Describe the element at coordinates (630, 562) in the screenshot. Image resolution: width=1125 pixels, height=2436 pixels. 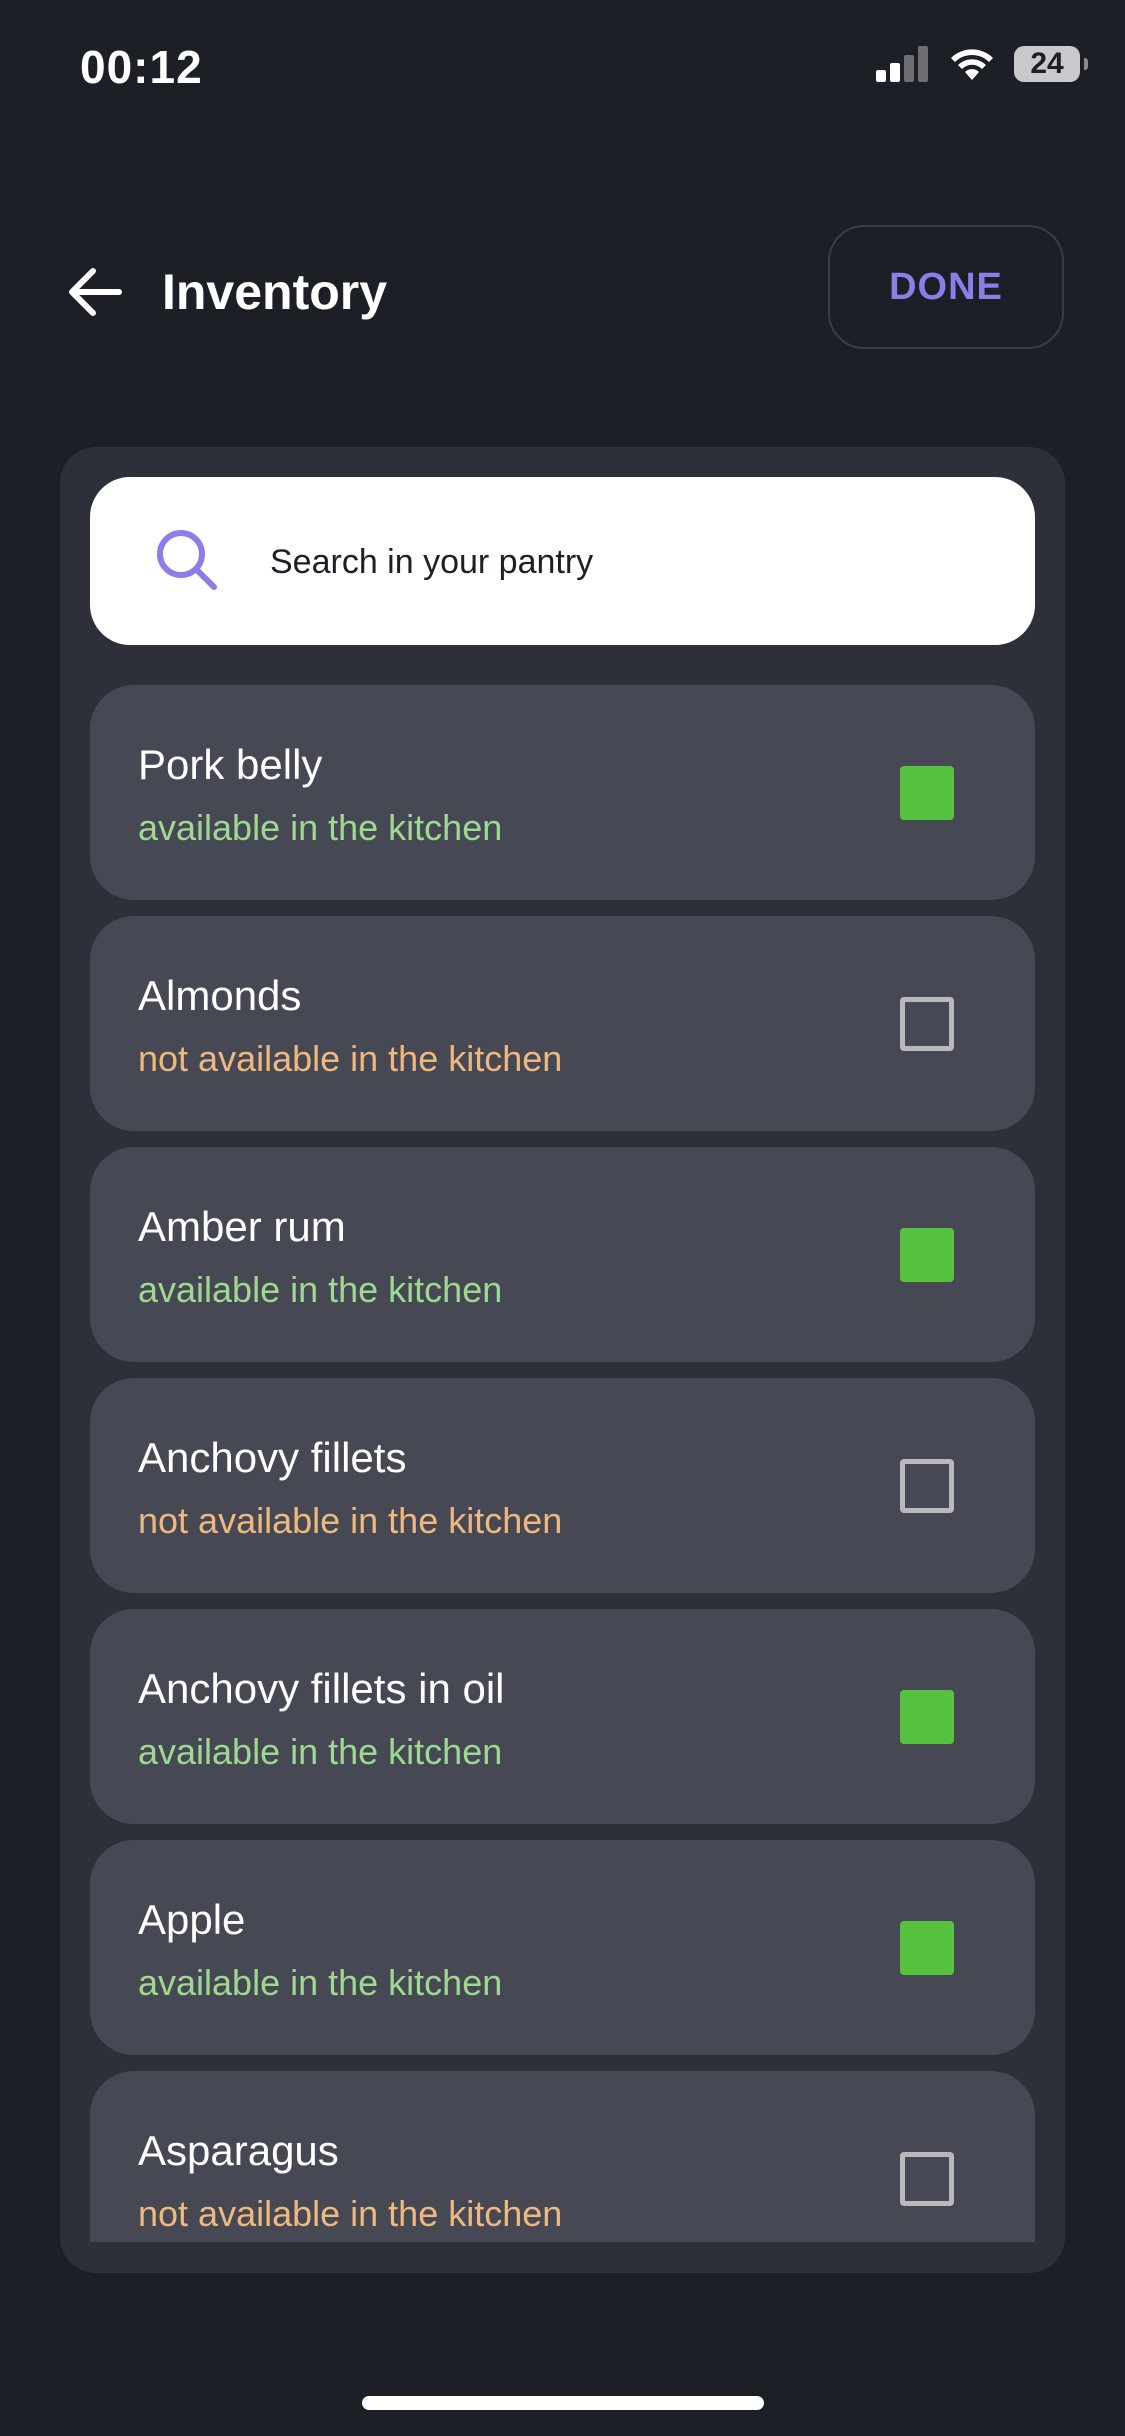
I see `search-input` at that location.